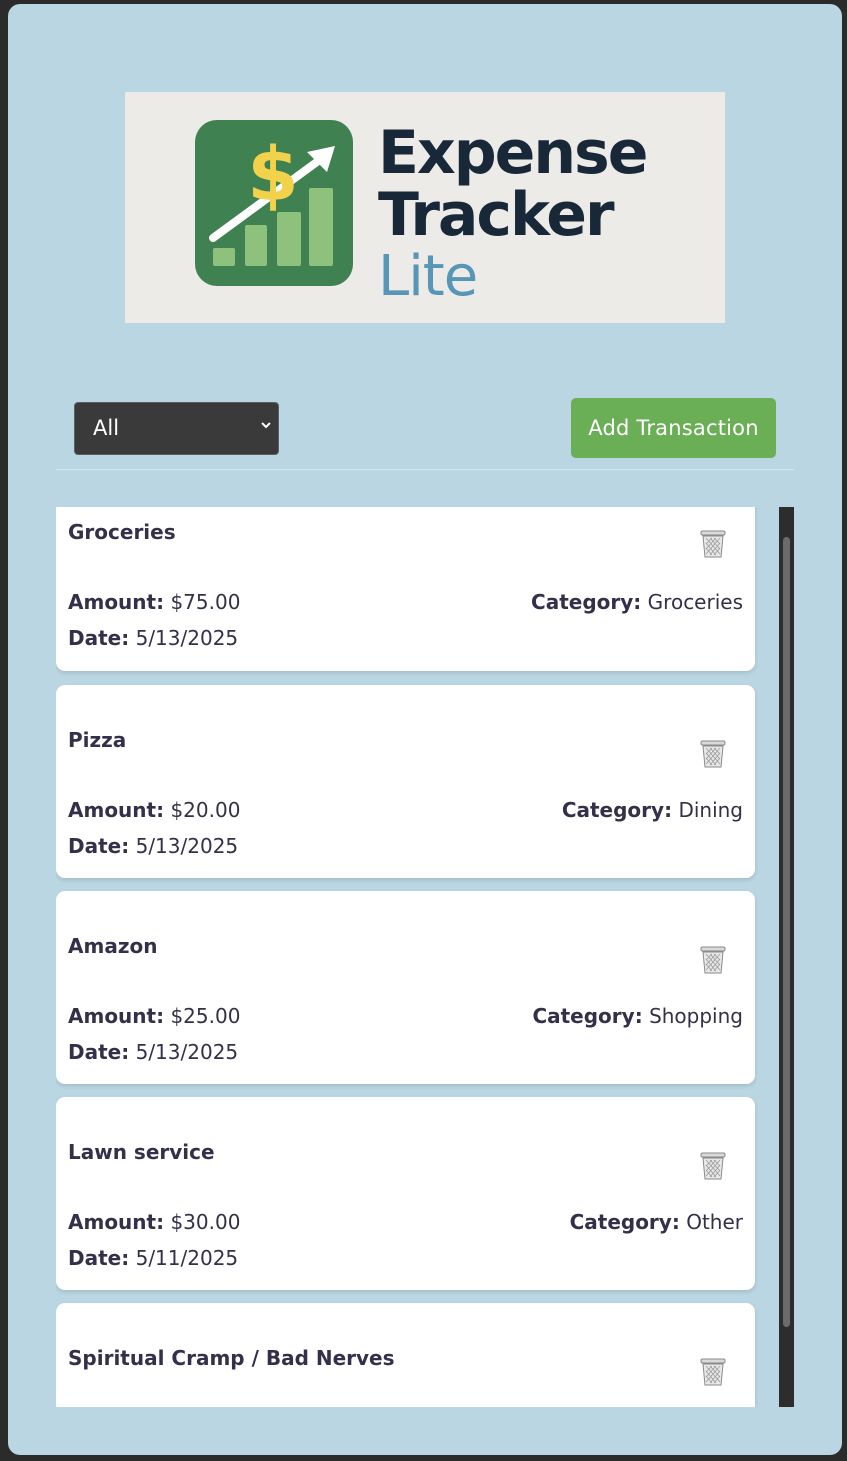  I want to click on category-row: Category: Groceries, so click(637, 602).